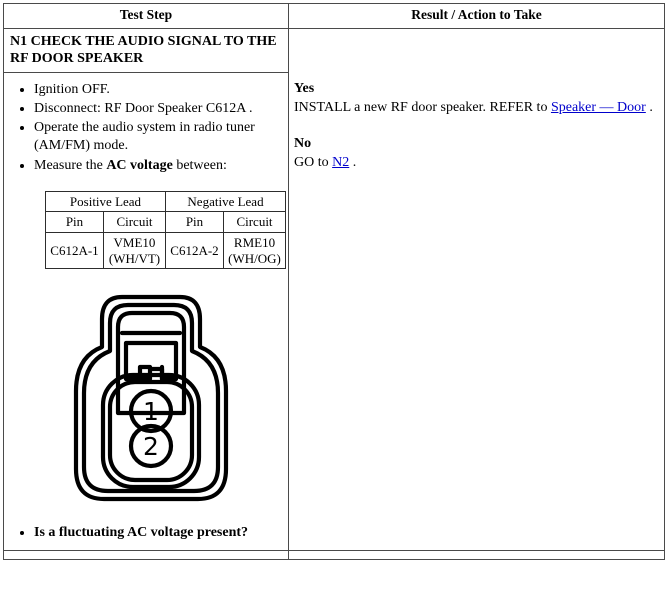 The width and height of the screenshot is (666, 591). What do you see at coordinates (146, 16) in the screenshot?
I see `column-header-test-step: Test Step` at bounding box center [146, 16].